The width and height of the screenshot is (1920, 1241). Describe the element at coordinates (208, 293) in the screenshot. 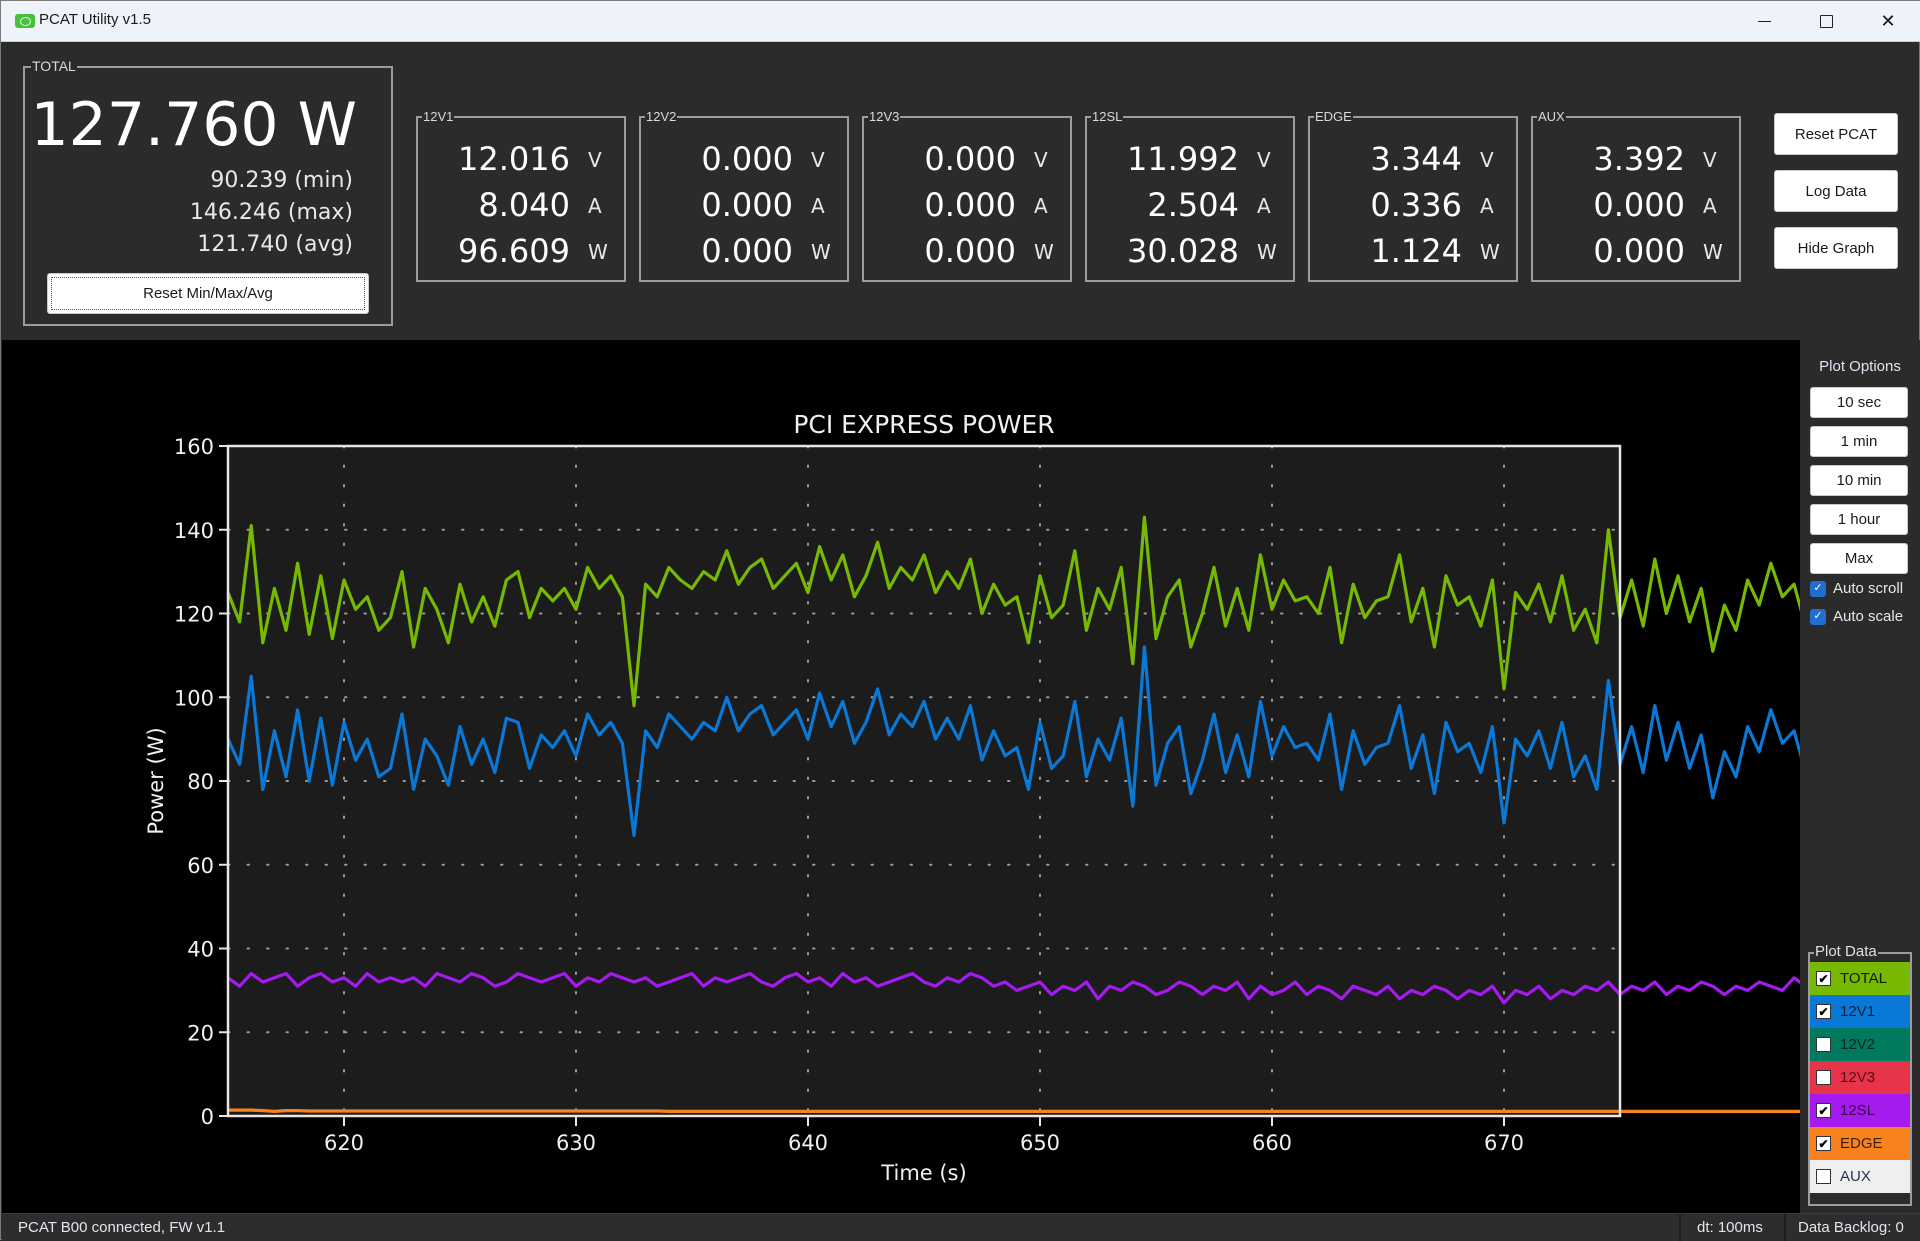

I see `reset-min-max-avg-button: Reset Min/Max/Avg` at that location.